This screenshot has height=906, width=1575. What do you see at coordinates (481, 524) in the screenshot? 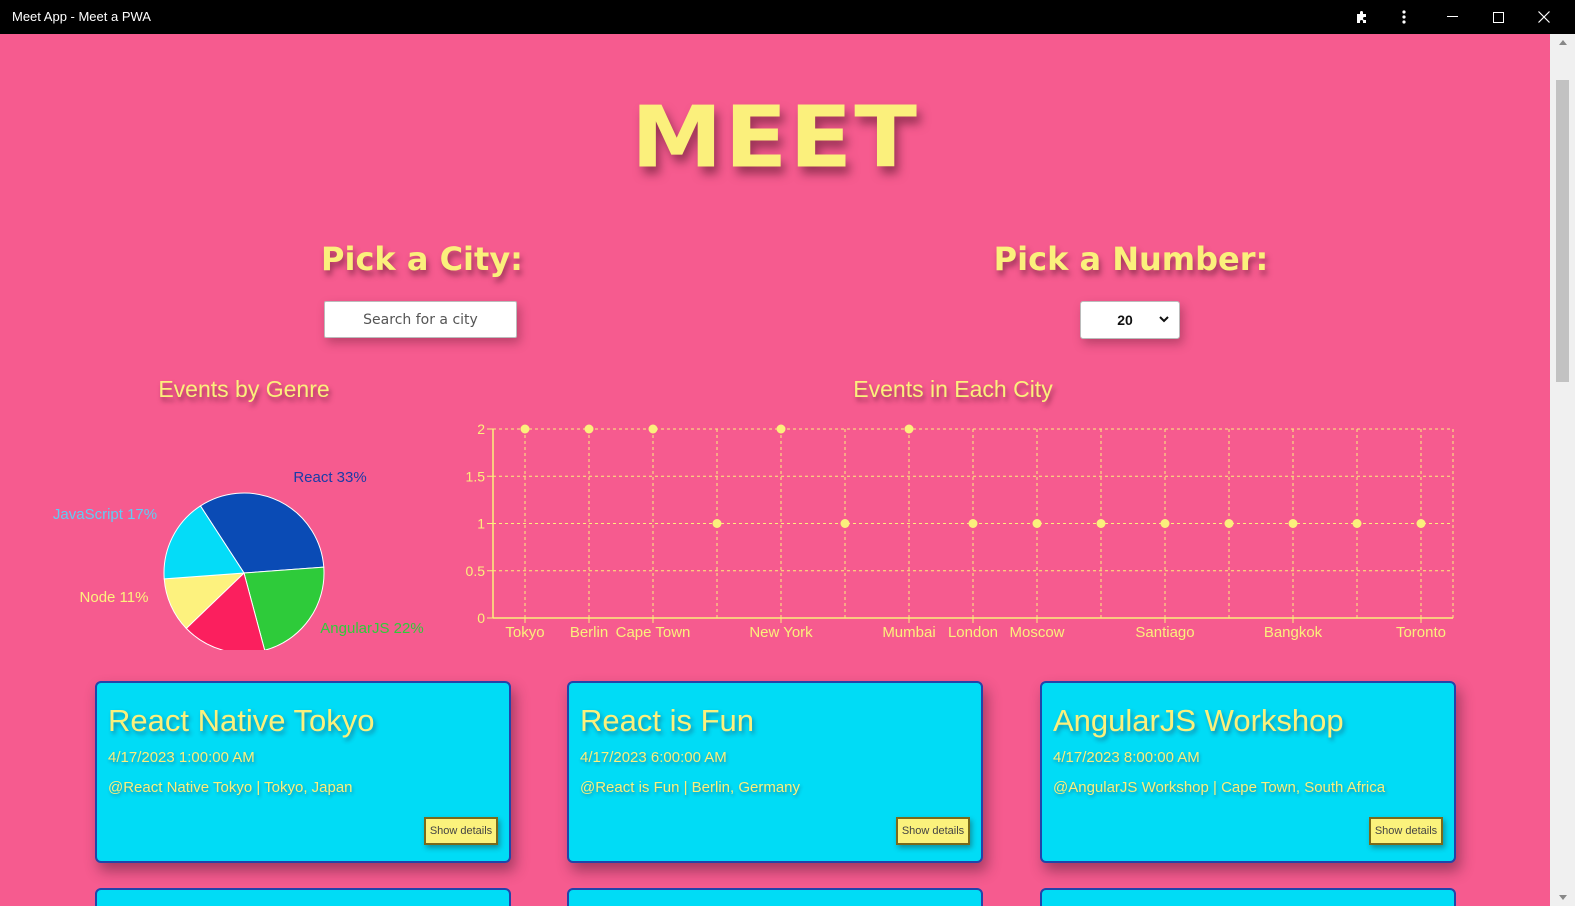
I see `y-tick-label: 1` at bounding box center [481, 524].